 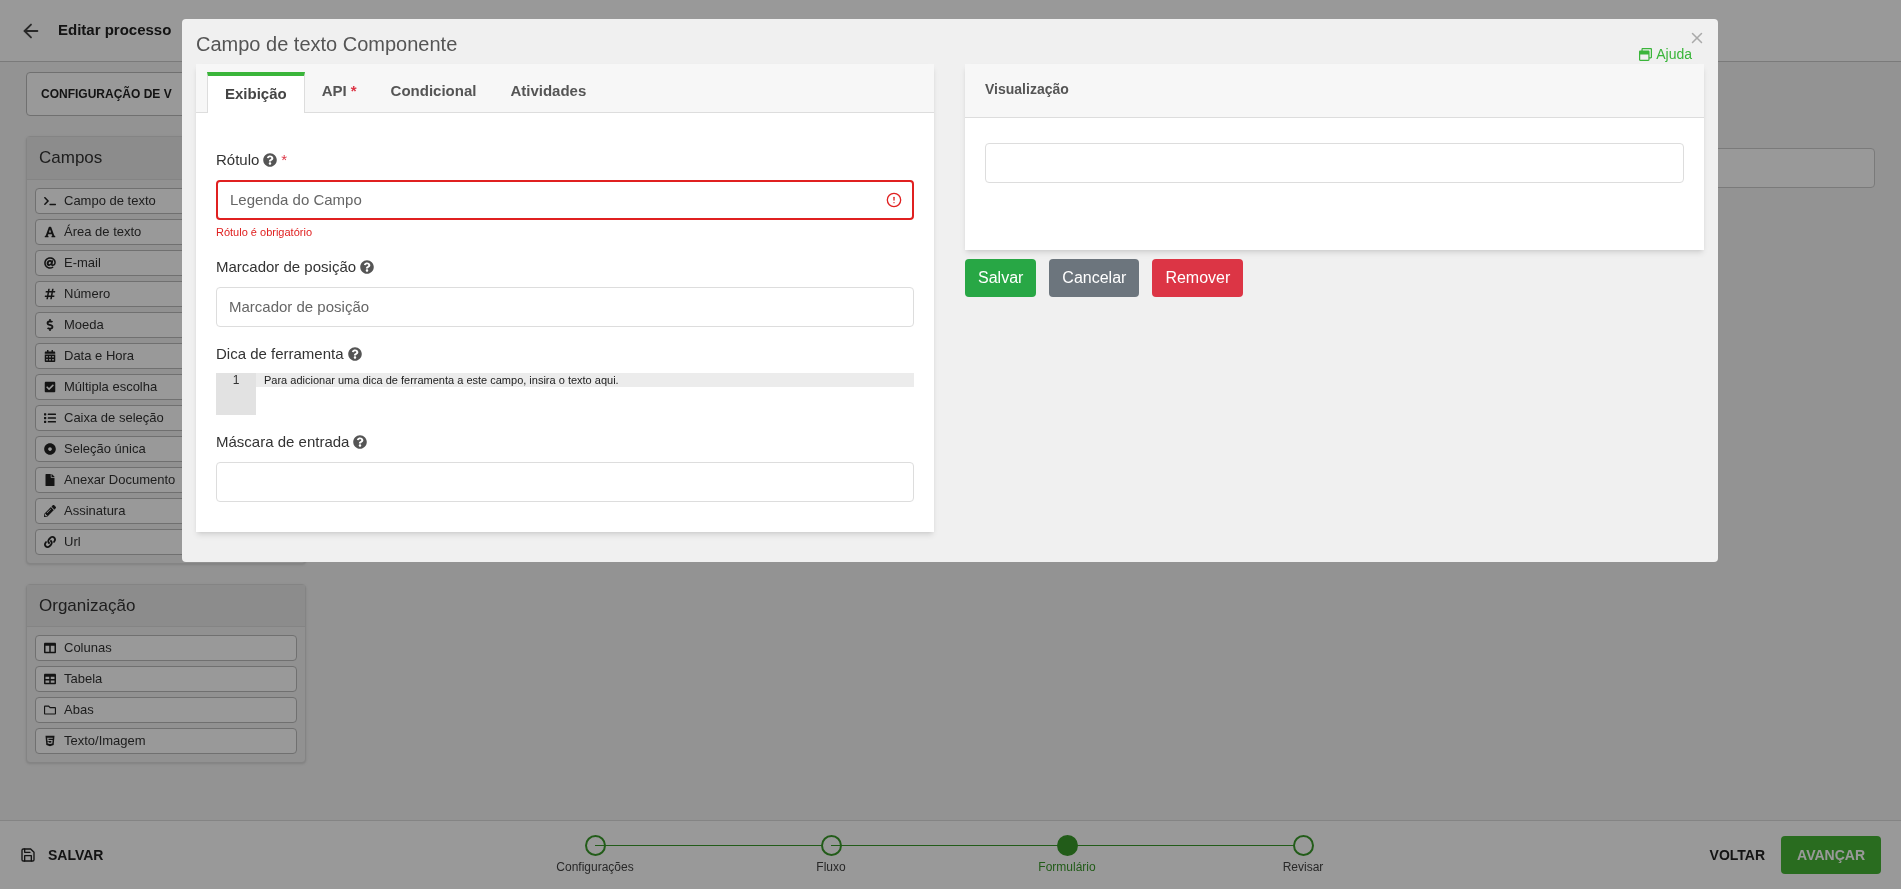 What do you see at coordinates (327, 44) in the screenshot?
I see `modal-title: Campo de texto Componente` at bounding box center [327, 44].